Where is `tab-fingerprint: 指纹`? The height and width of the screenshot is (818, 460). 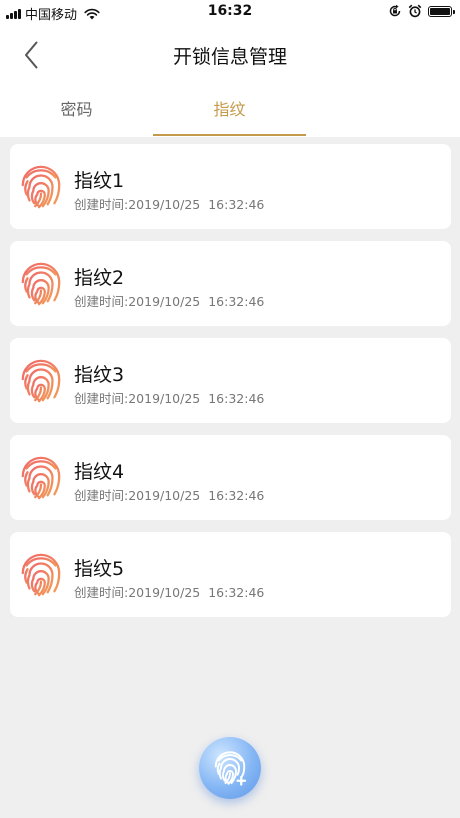 tab-fingerprint: 指纹 is located at coordinates (229, 110).